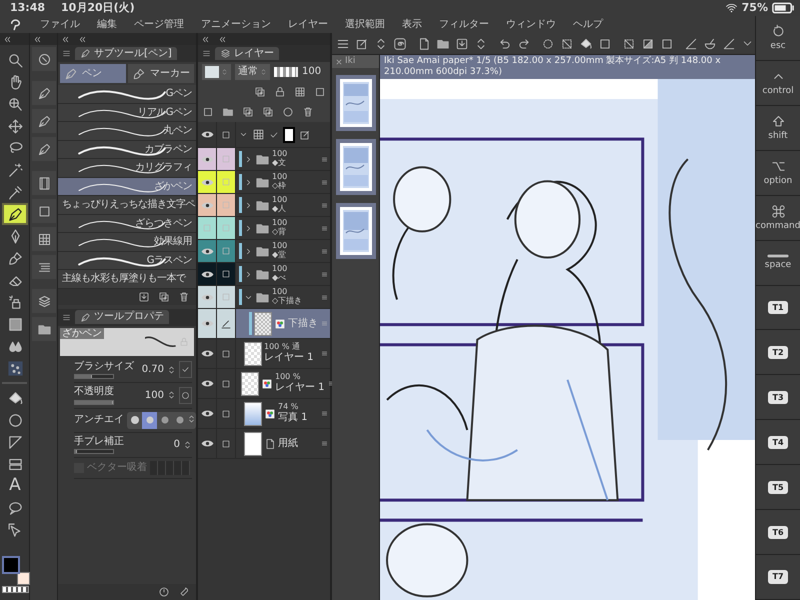  What do you see at coordinates (288, 377) in the screenshot?
I see `layer-opacity: 100 %` at bounding box center [288, 377].